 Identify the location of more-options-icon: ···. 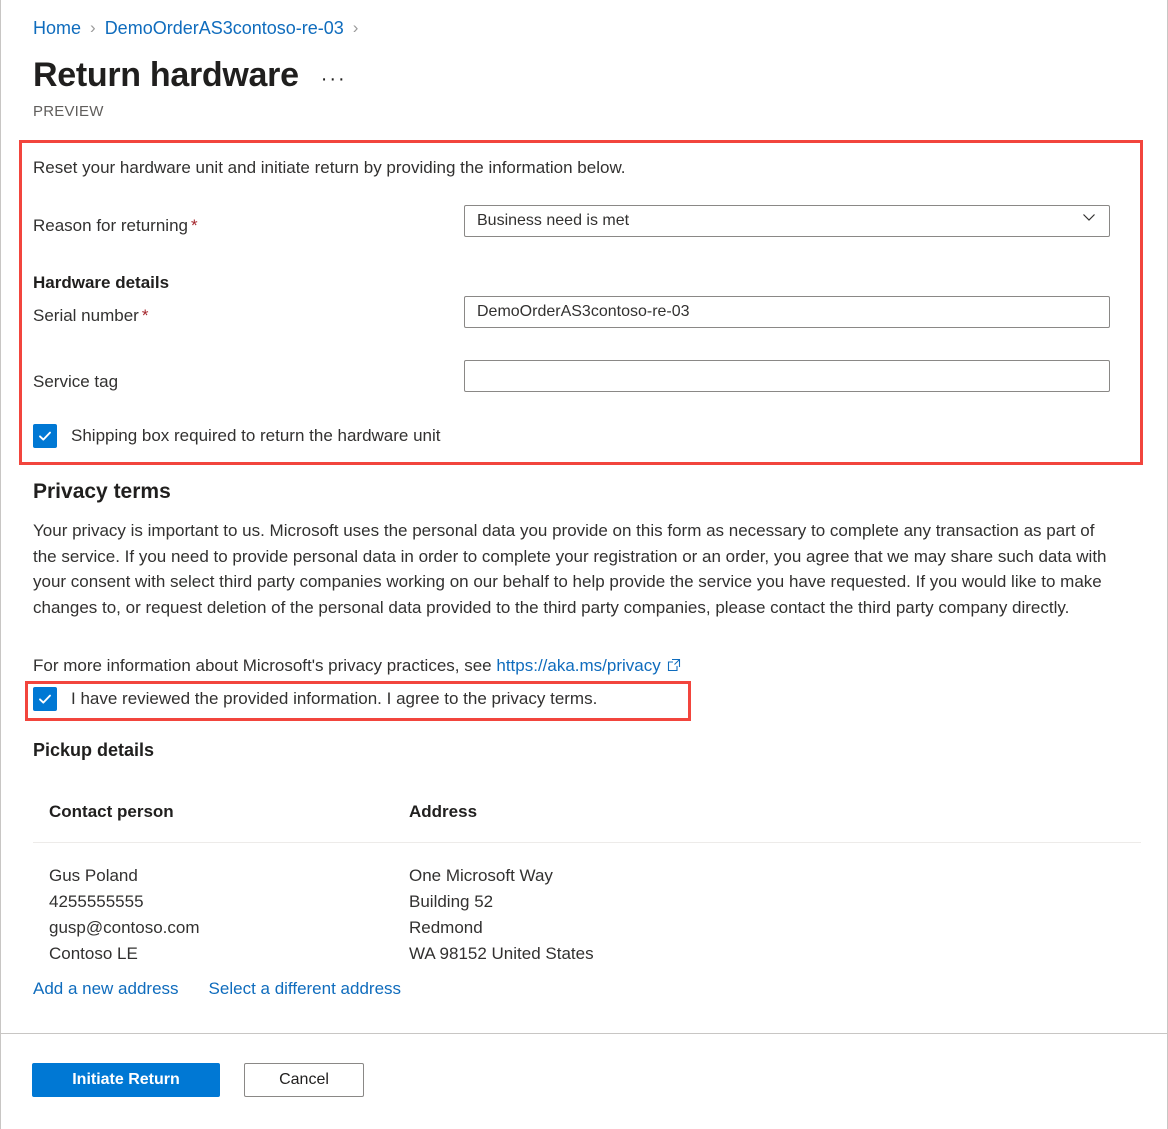
(334, 79).